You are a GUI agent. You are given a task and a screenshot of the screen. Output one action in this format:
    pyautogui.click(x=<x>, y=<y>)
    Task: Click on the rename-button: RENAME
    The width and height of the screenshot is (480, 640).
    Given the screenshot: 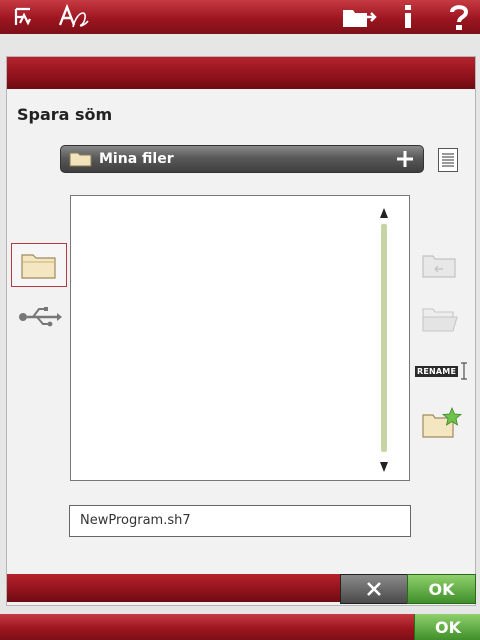 What is the action you would take?
    pyautogui.click(x=437, y=371)
    